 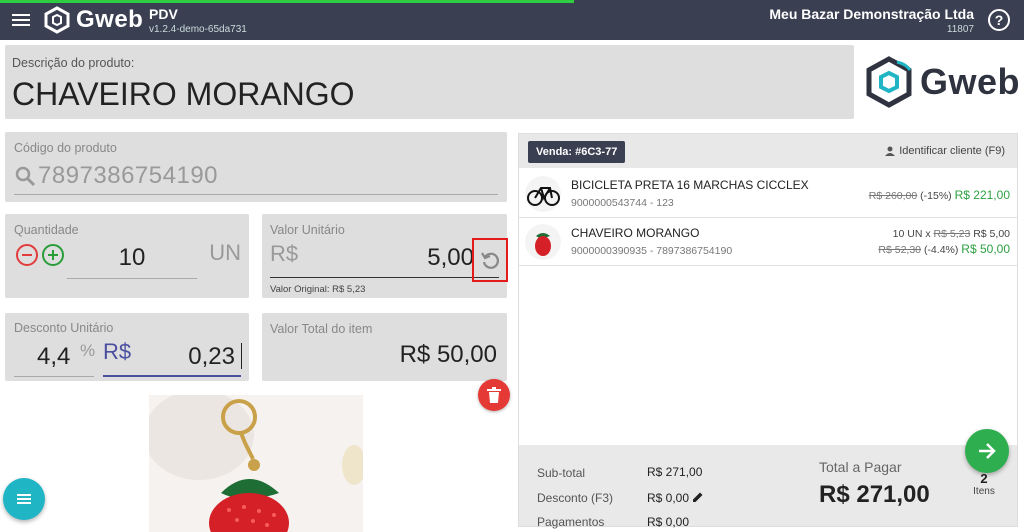 I want to click on percent-symbol: %, so click(x=88, y=350).